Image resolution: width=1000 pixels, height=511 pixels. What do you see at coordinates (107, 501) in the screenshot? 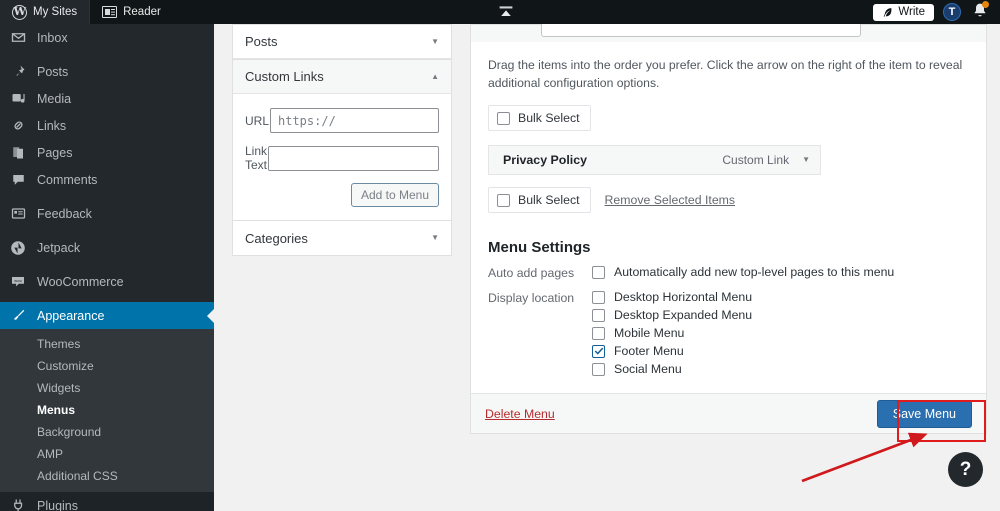
I see `sidebar-item-plugins: Plugins` at bounding box center [107, 501].